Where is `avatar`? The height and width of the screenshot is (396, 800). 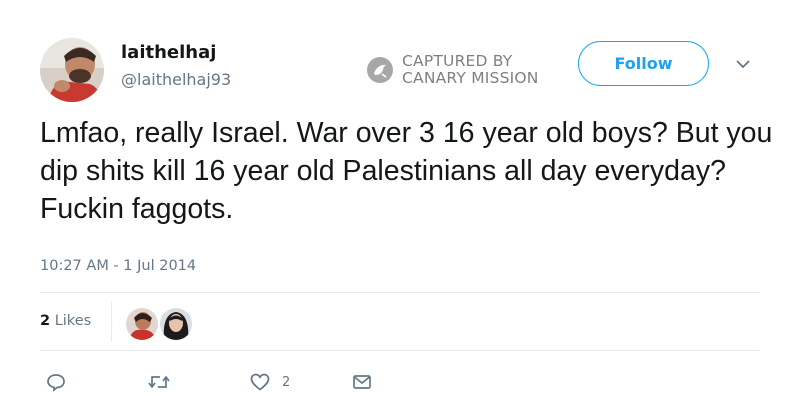
avatar is located at coordinates (72, 70).